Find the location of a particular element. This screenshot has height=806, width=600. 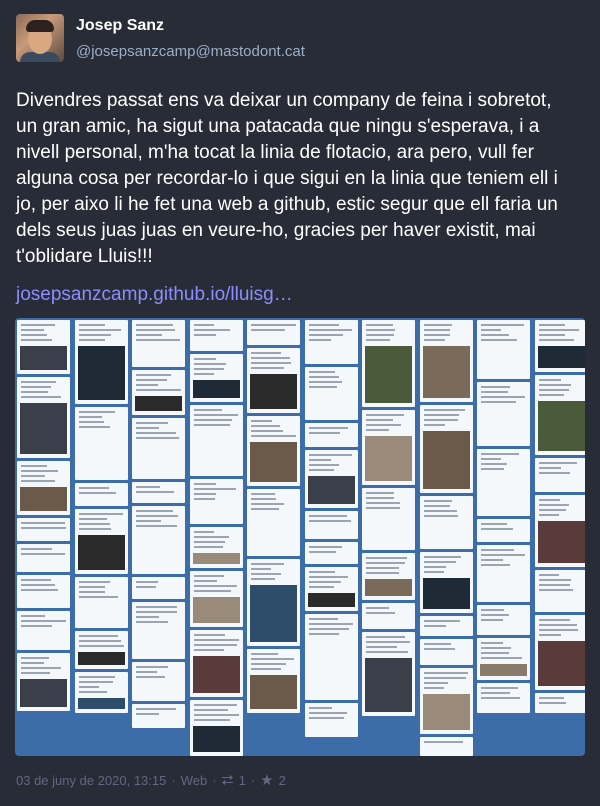

user-avatar-icon is located at coordinates (40, 38).